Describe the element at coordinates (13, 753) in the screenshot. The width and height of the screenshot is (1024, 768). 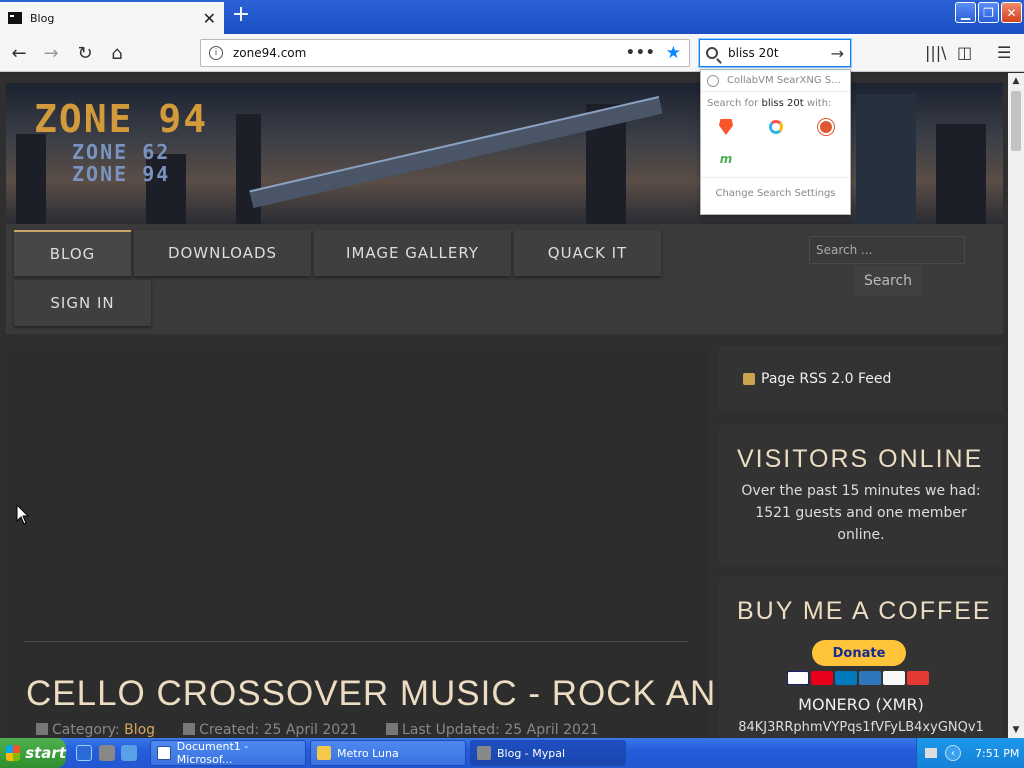
I see `windows-logo-icon` at that location.